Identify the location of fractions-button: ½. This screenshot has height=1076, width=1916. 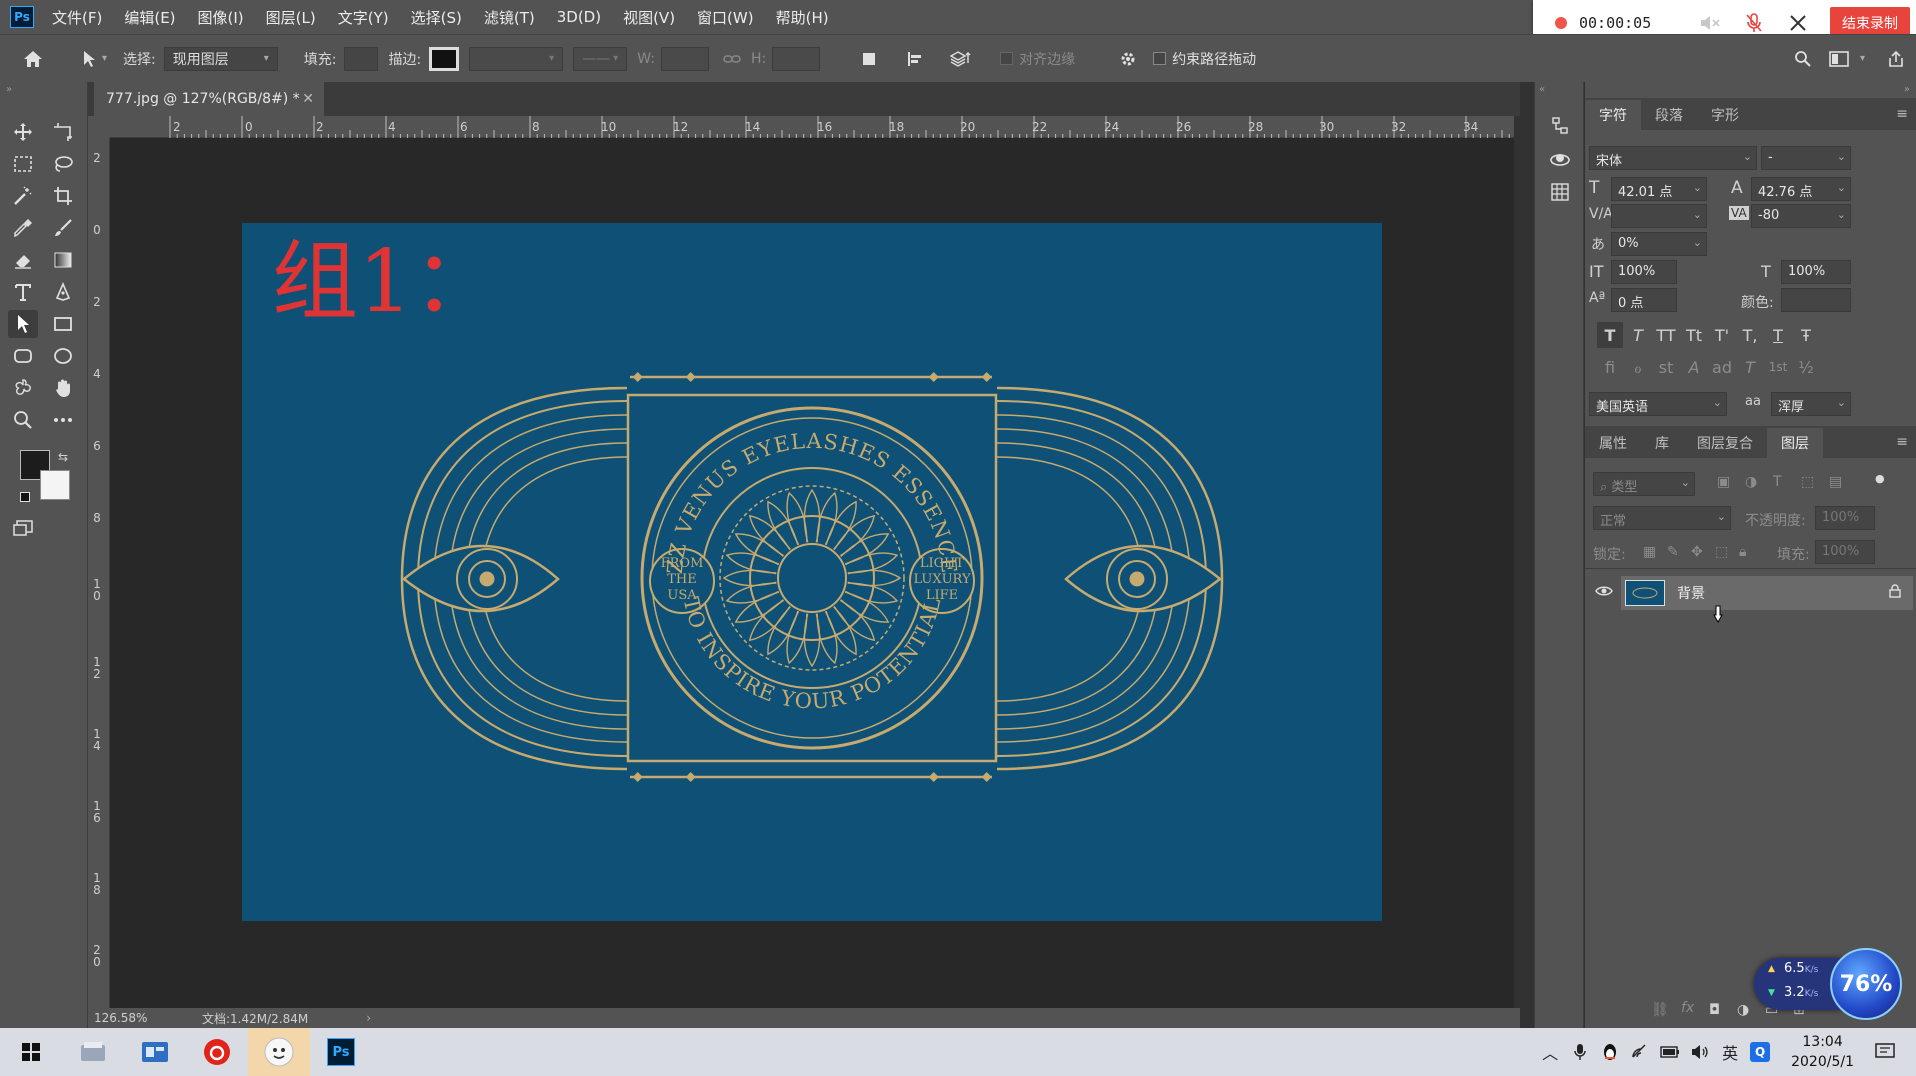
(1806, 367).